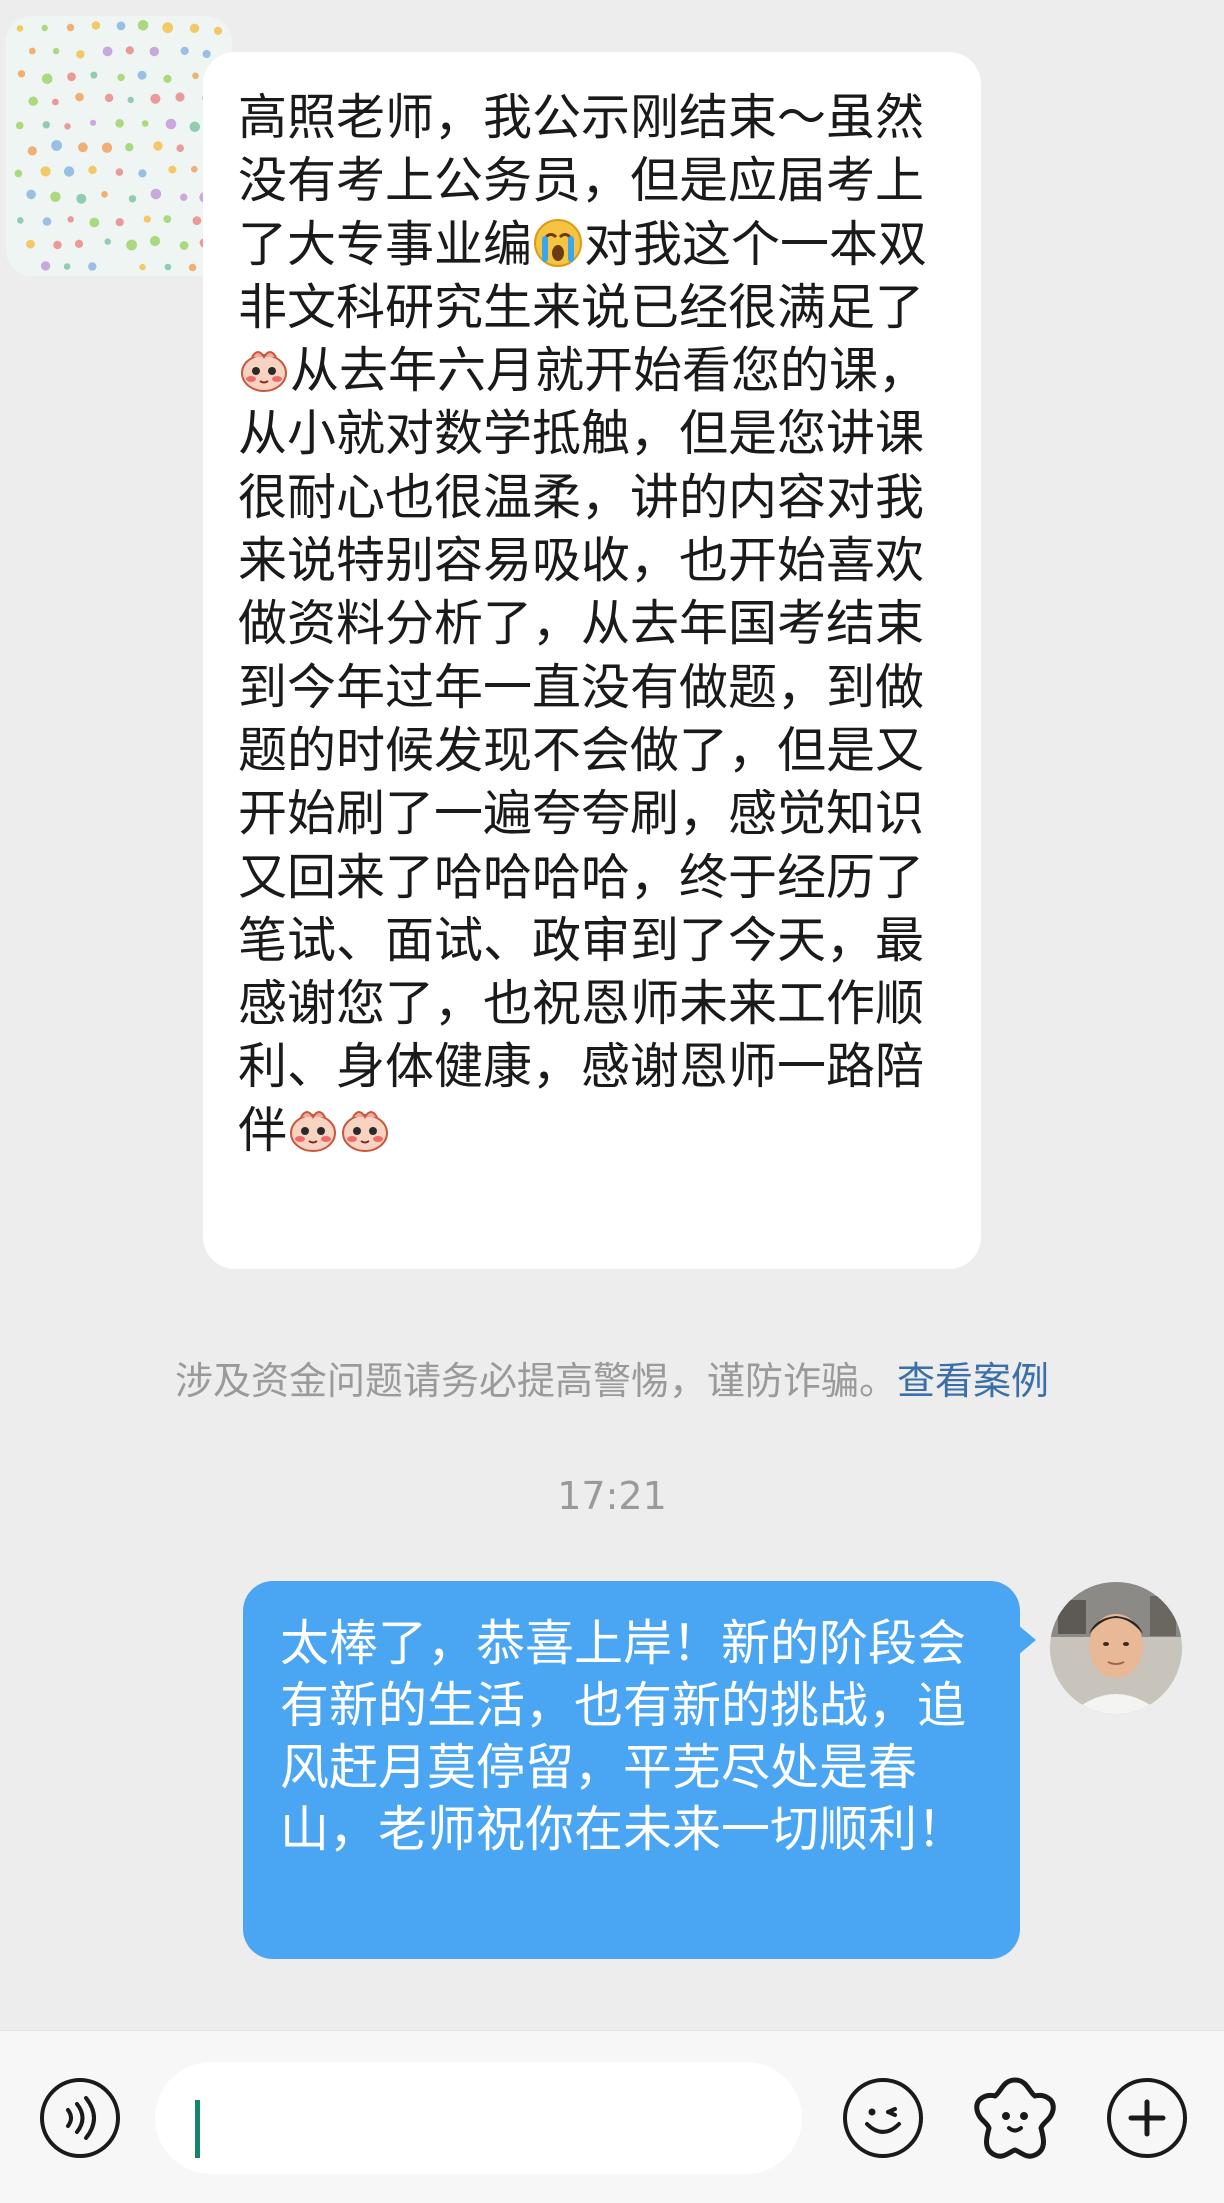 The width and height of the screenshot is (1224, 2203). I want to click on contact-avatar, so click(119, 146).